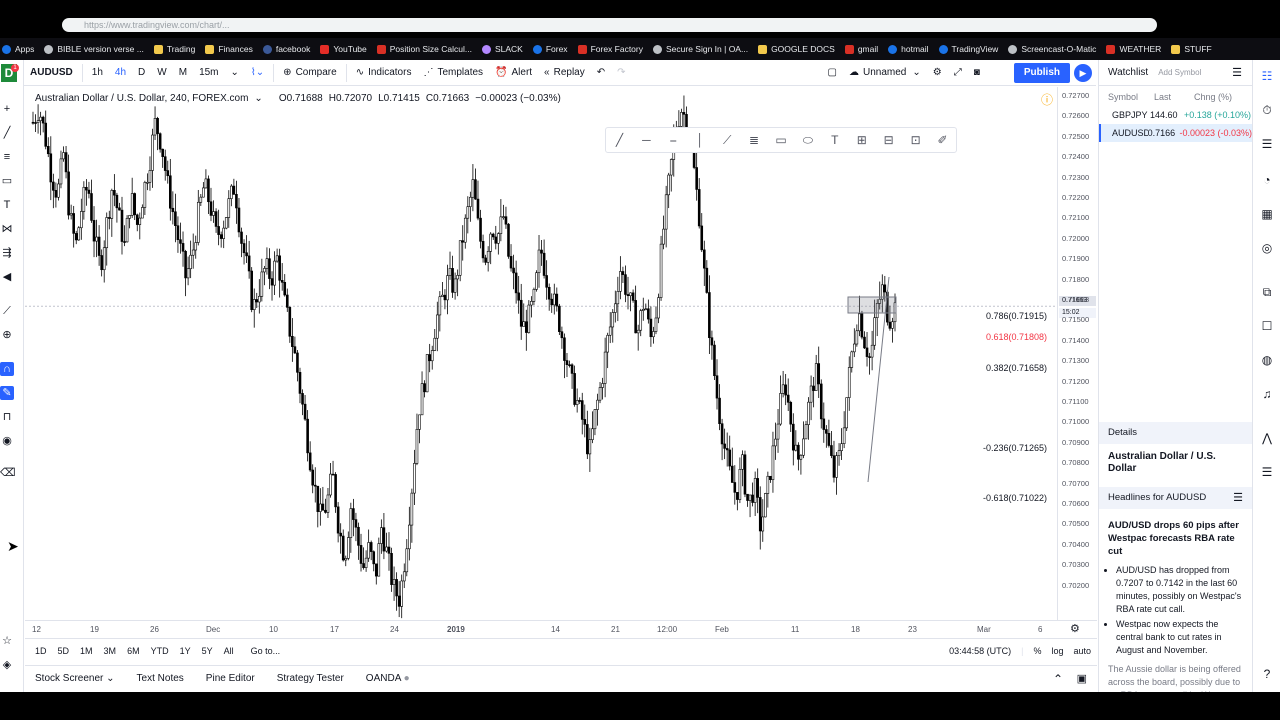 This screenshot has width=1280, height=720. What do you see at coordinates (1083, 73) in the screenshot?
I see `play-icon: ▶` at bounding box center [1083, 73].